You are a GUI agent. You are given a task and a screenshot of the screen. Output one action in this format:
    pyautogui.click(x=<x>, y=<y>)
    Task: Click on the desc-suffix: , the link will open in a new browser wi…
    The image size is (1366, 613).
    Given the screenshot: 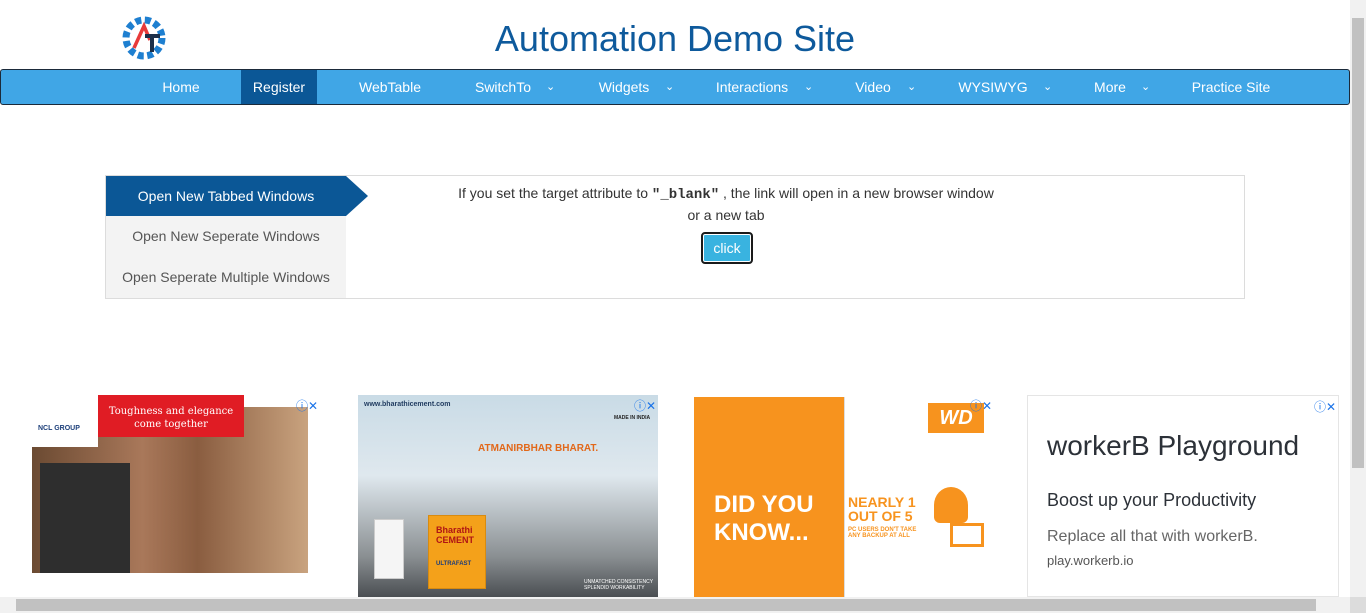 What is the action you would take?
    pyautogui.click(x=840, y=204)
    